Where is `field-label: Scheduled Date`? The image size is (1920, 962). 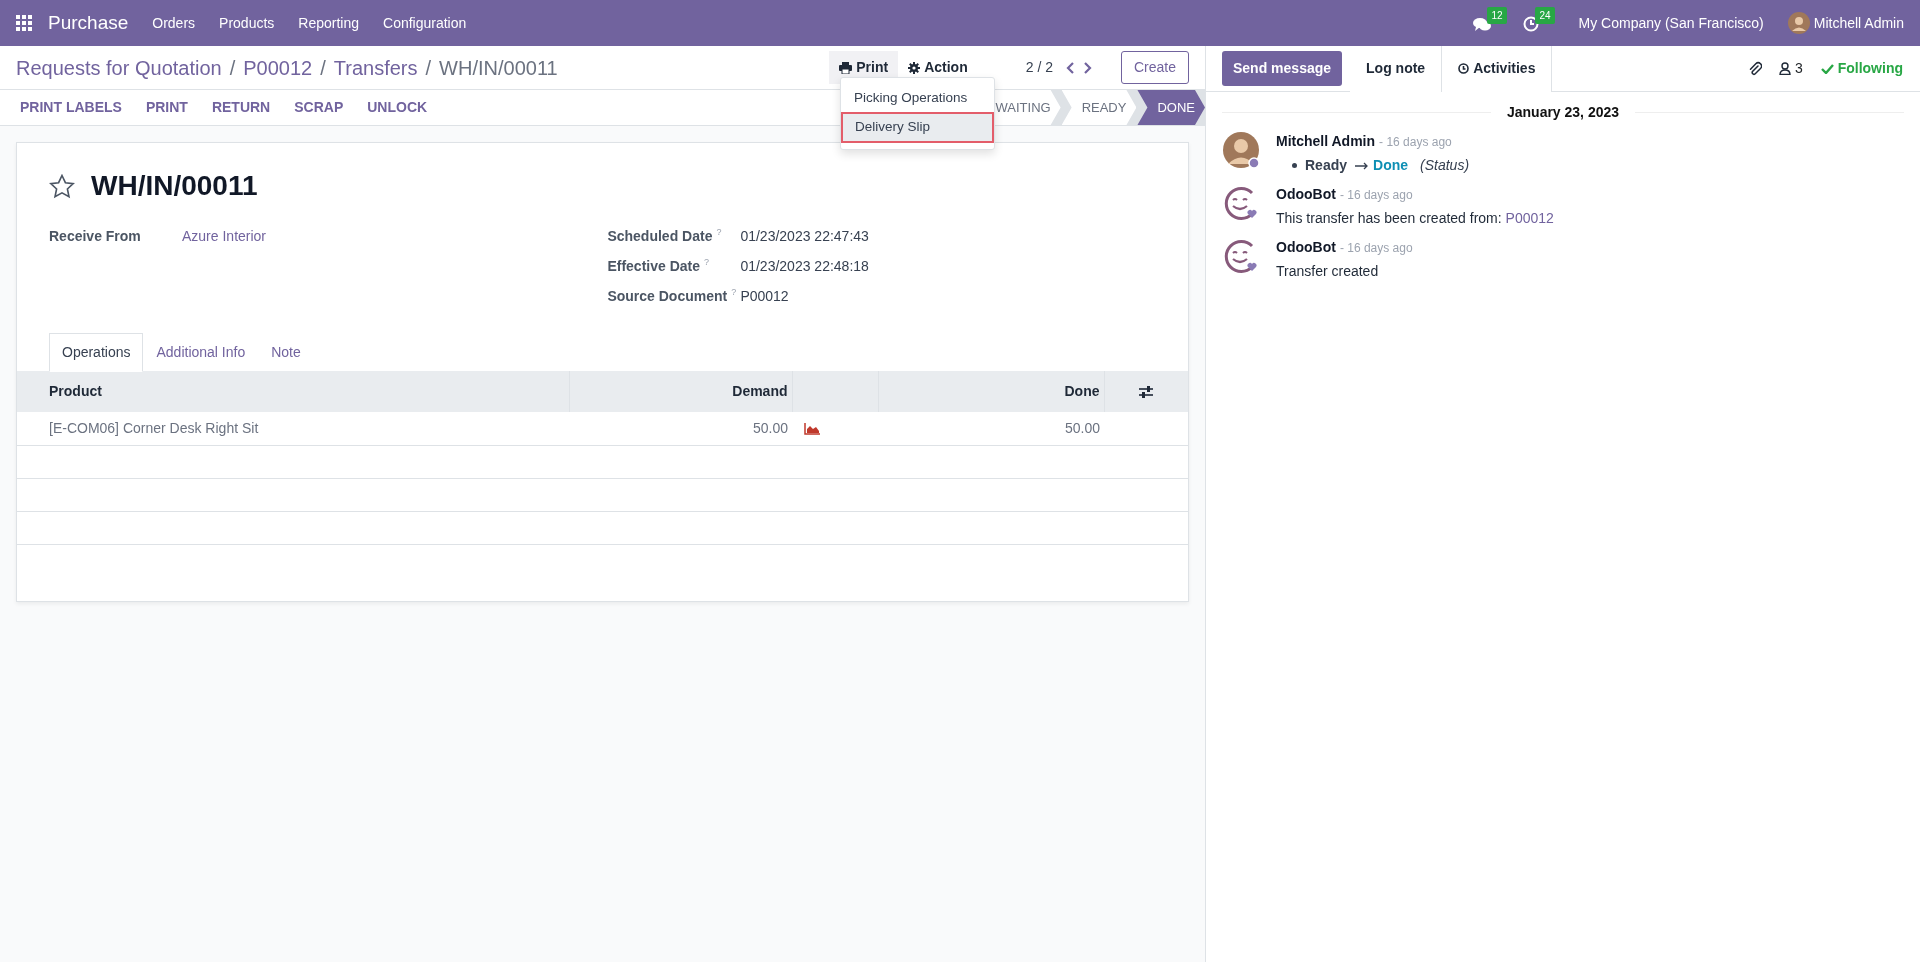 field-label: Scheduled Date is located at coordinates (660, 236).